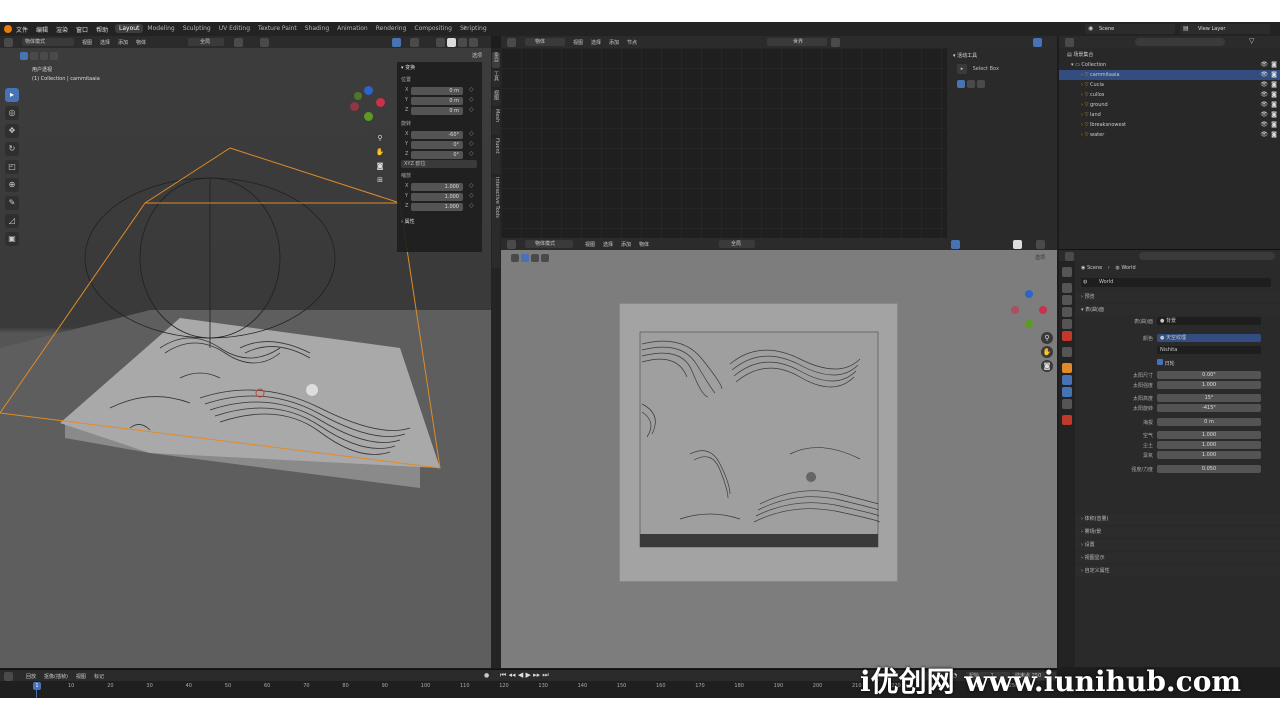 The width and height of the screenshot is (1280, 720). I want to click on outliner-type-icon, so click(1069, 42).